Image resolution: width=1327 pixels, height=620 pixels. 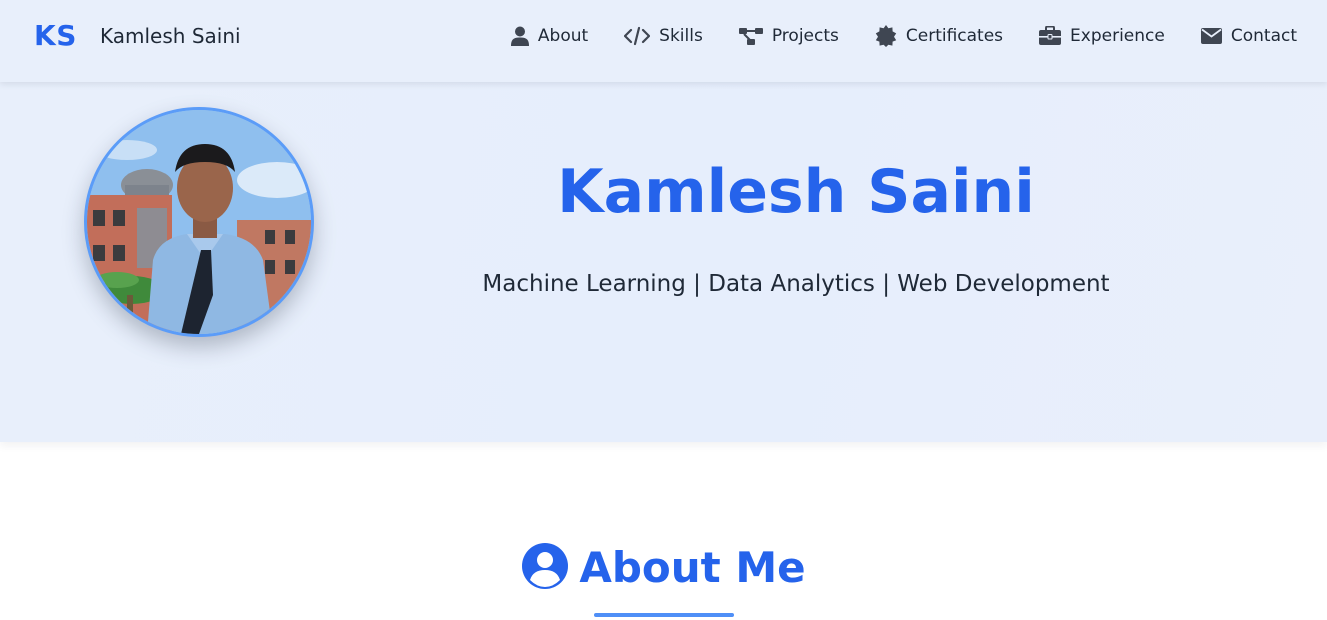 What do you see at coordinates (692, 567) in the screenshot?
I see `about-title: About Me` at bounding box center [692, 567].